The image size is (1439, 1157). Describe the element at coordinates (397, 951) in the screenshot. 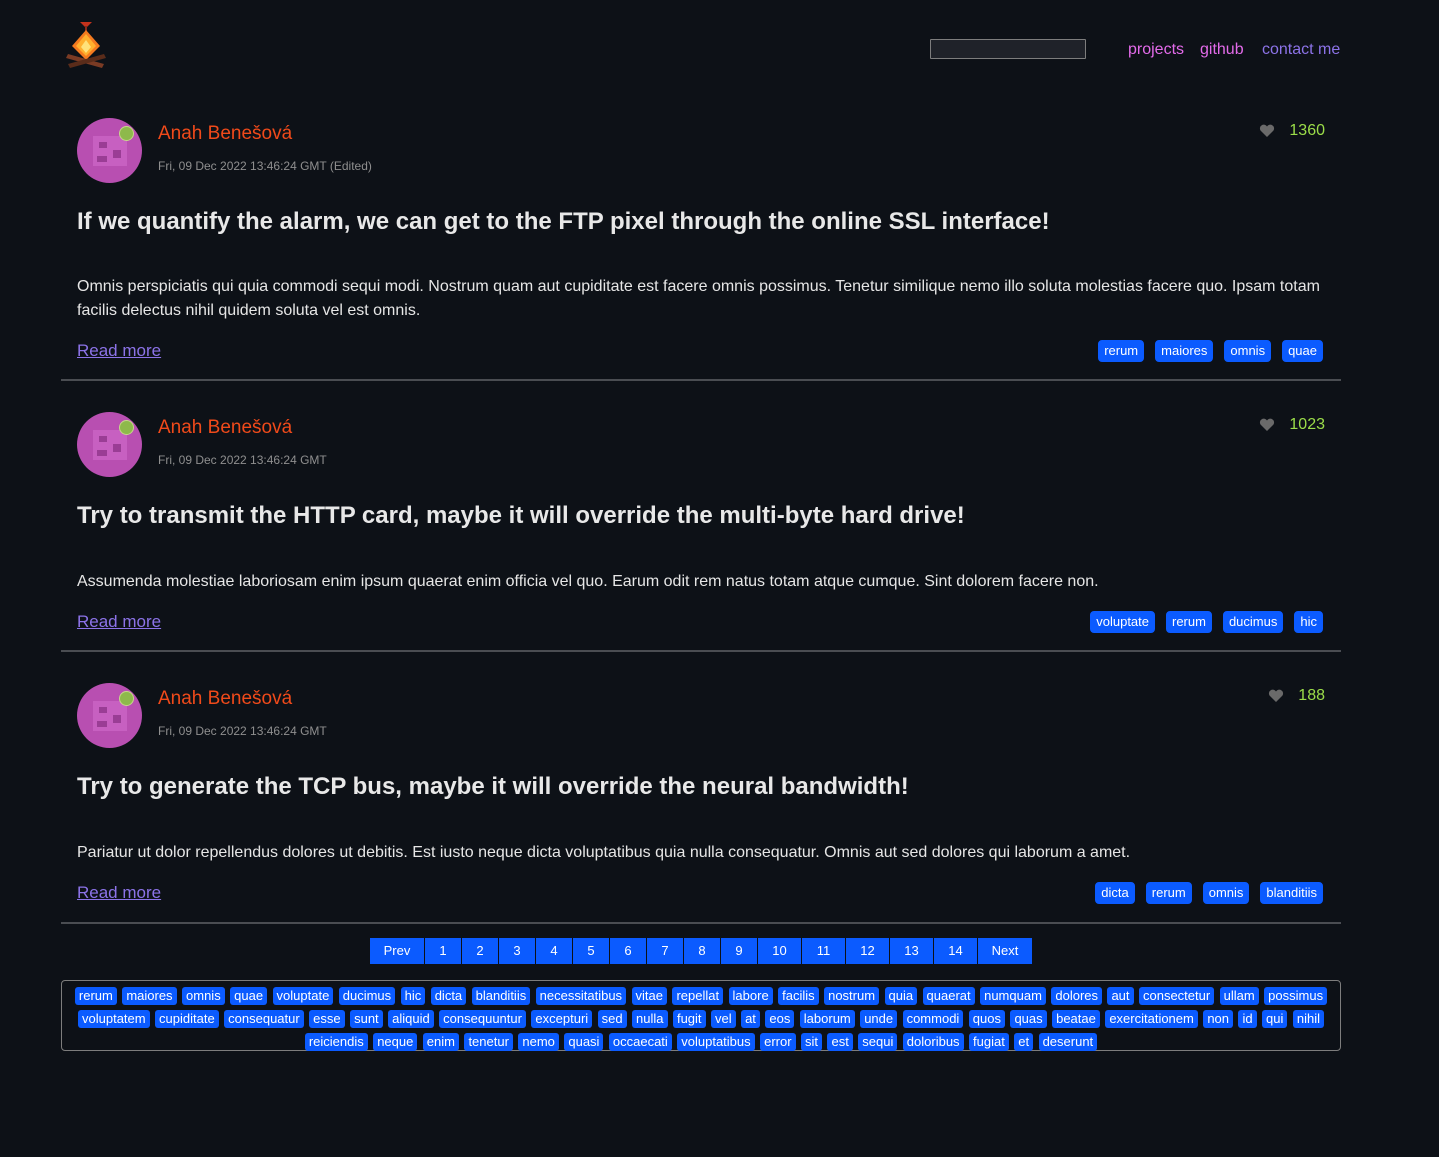

I see `page-prev-button: Prev` at that location.